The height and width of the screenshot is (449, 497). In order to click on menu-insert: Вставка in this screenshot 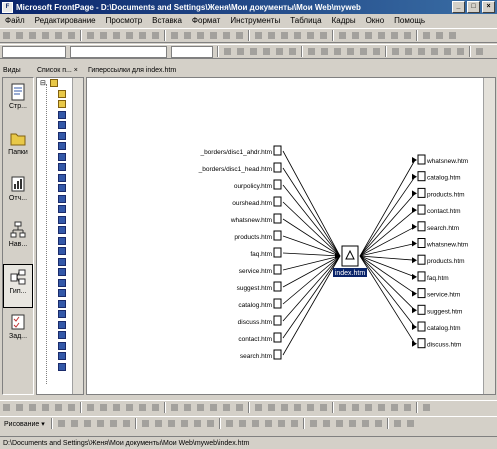, I will do `click(167, 20)`.